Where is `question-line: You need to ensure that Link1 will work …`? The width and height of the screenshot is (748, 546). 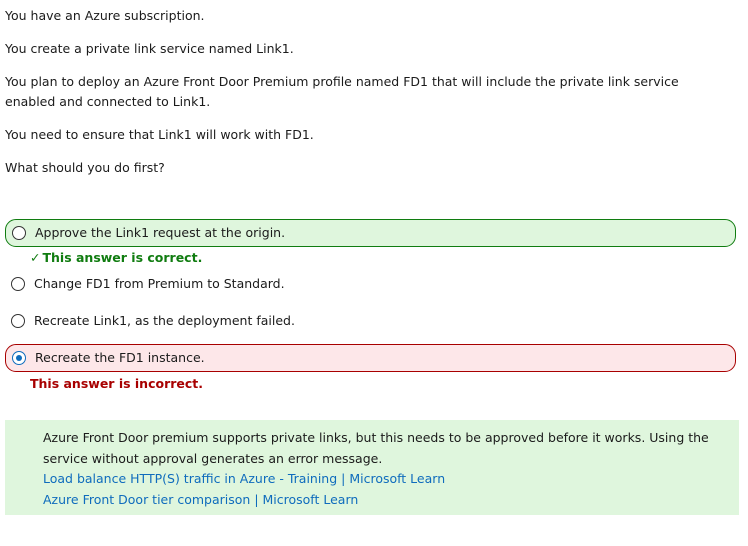
question-line: You need to ensure that Link1 will work … is located at coordinates (159, 134).